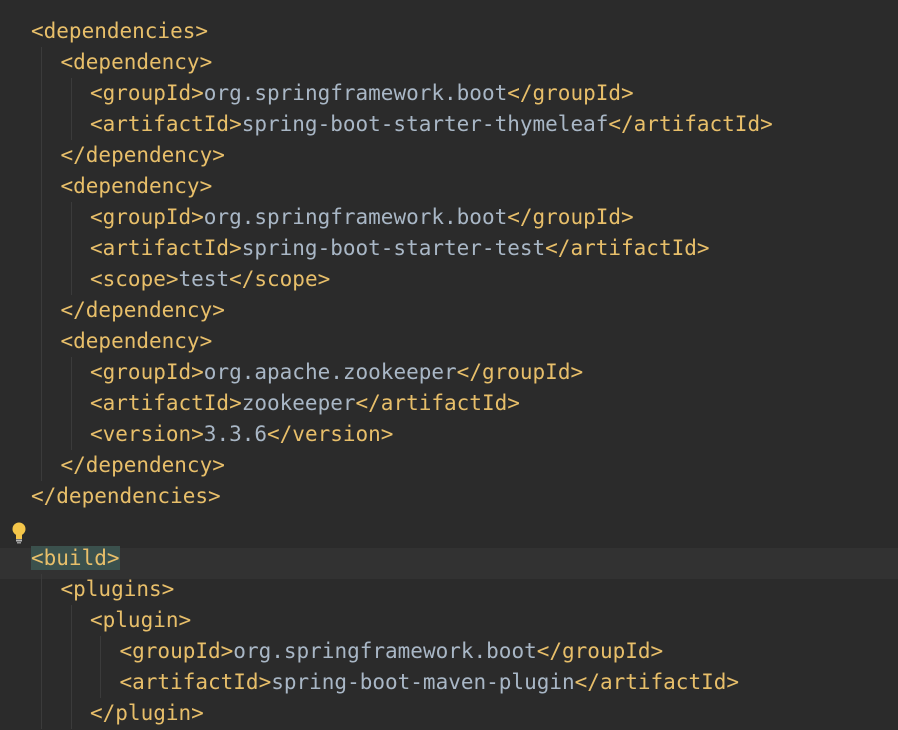 This screenshot has height=730, width=898. What do you see at coordinates (147, 434) in the screenshot?
I see `xml-open-tag: <version>` at bounding box center [147, 434].